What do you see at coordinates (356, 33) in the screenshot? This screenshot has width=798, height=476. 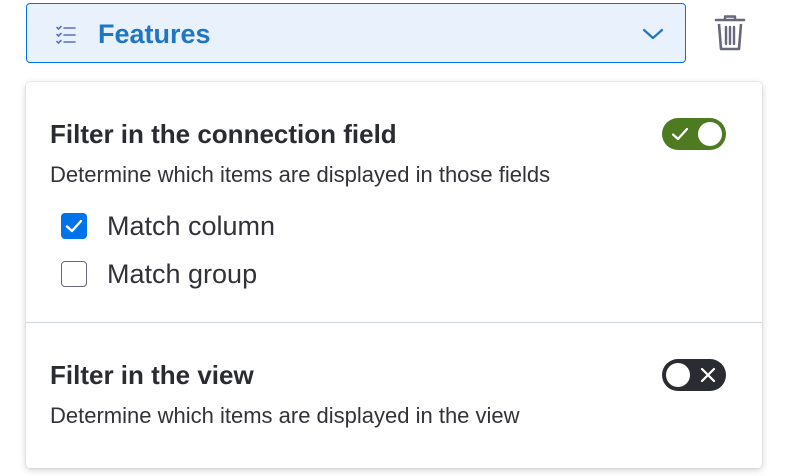 I see `features-dropdown: Features` at bounding box center [356, 33].